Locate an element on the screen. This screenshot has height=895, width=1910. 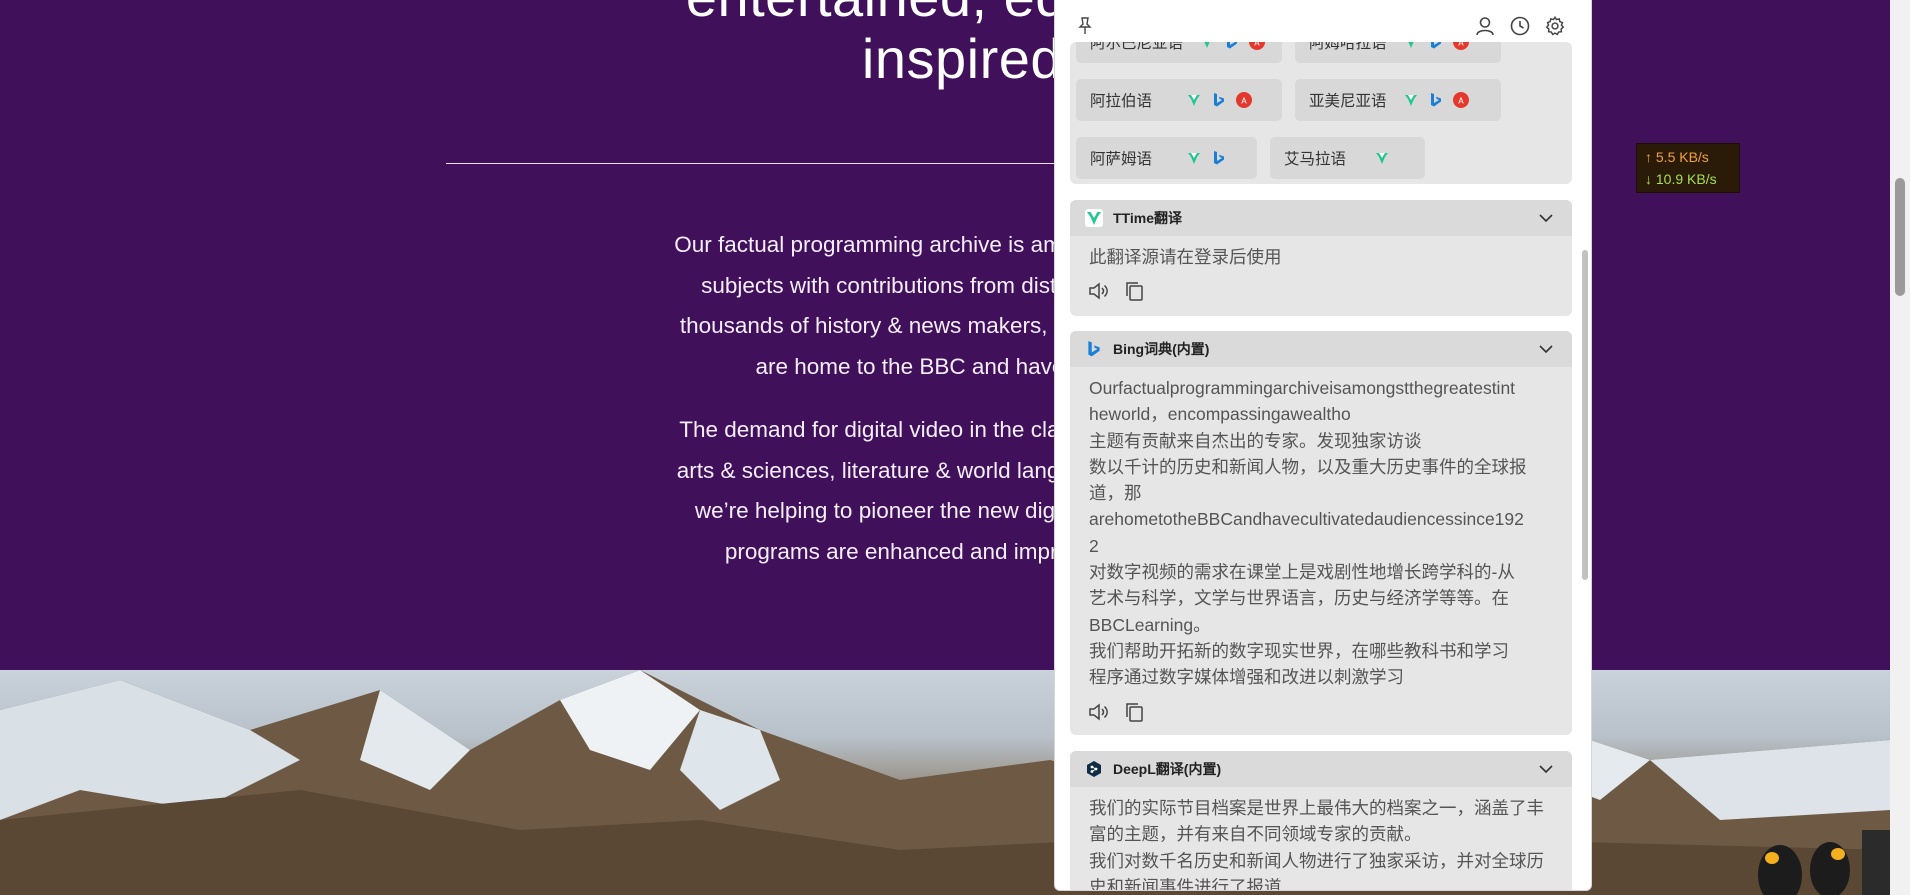
bing-card-actions is located at coordinates (1321, 712).